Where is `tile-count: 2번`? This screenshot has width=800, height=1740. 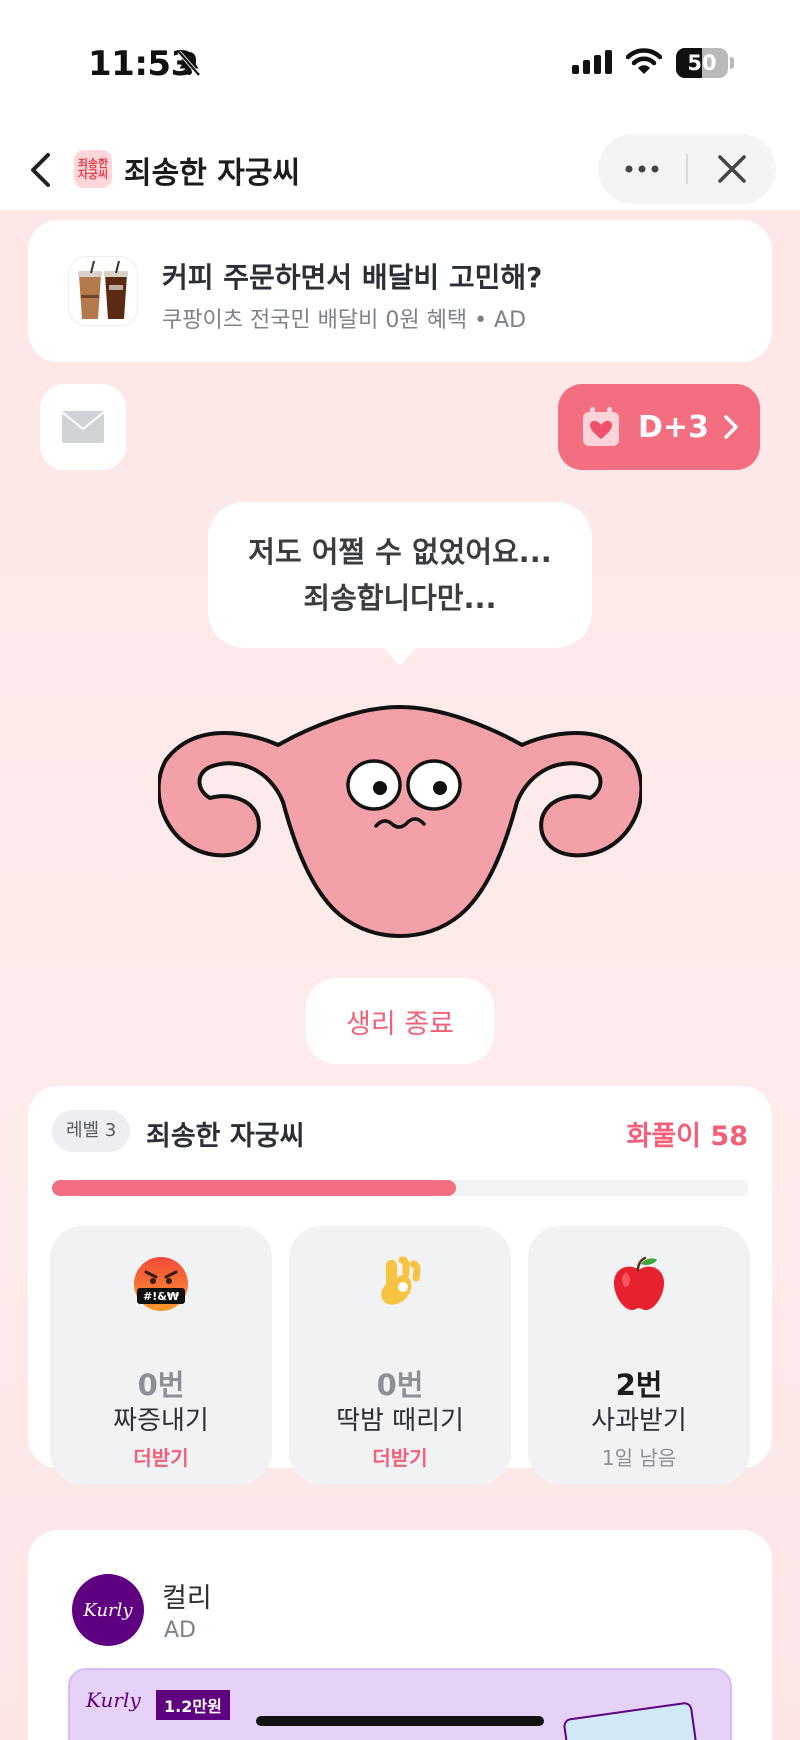 tile-count: 2번 is located at coordinates (639, 1385).